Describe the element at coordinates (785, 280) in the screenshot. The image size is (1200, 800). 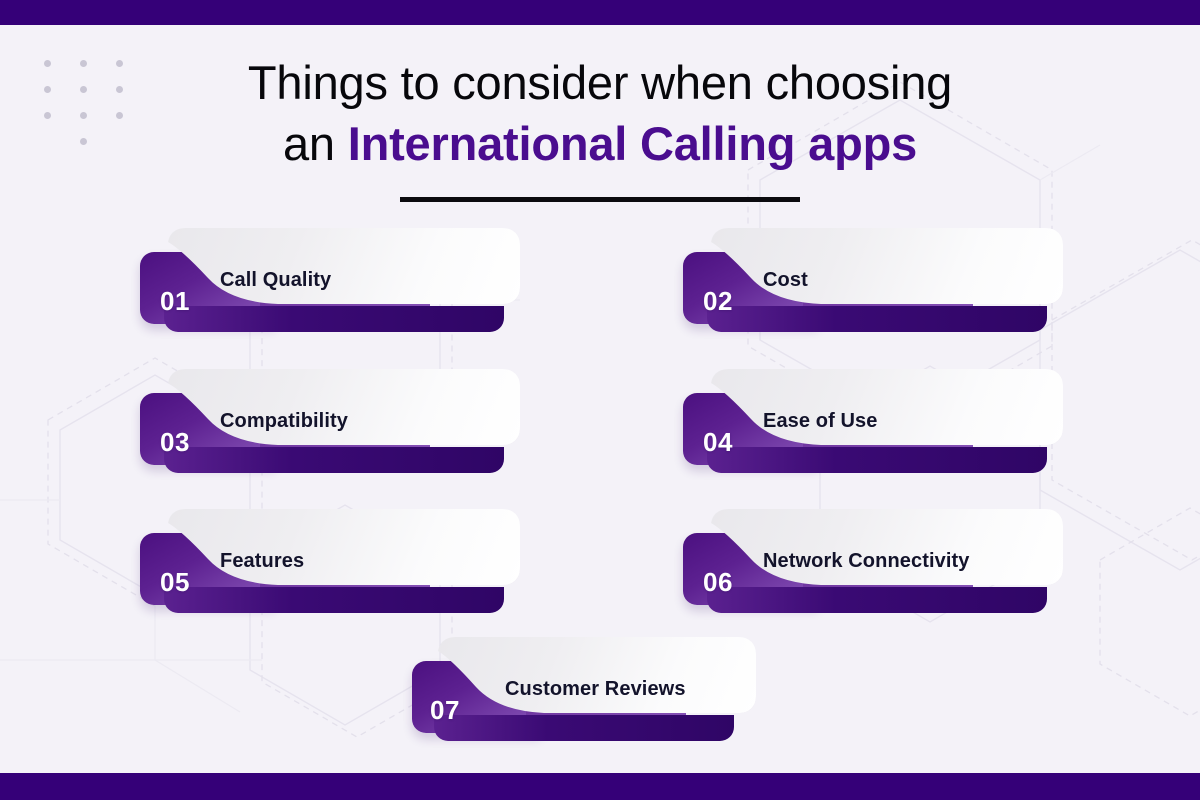
I see `card-label: Cost` at that location.